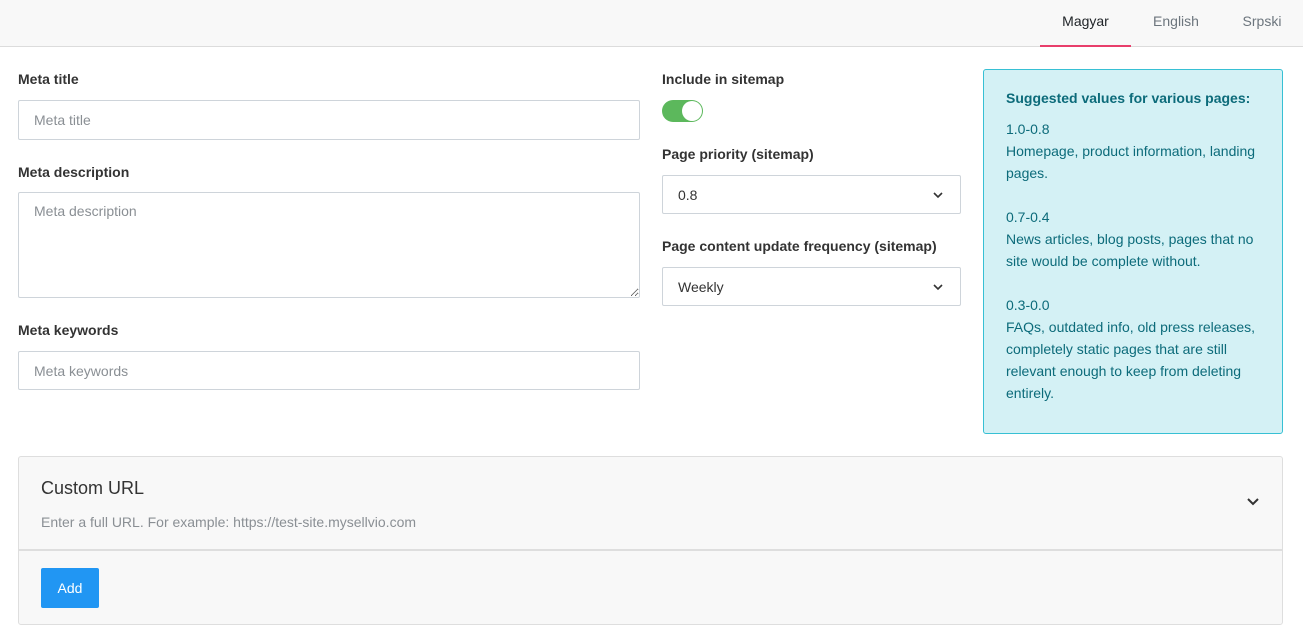  Describe the element at coordinates (68, 330) in the screenshot. I see `meta-keywords-label: Meta keywords` at that location.